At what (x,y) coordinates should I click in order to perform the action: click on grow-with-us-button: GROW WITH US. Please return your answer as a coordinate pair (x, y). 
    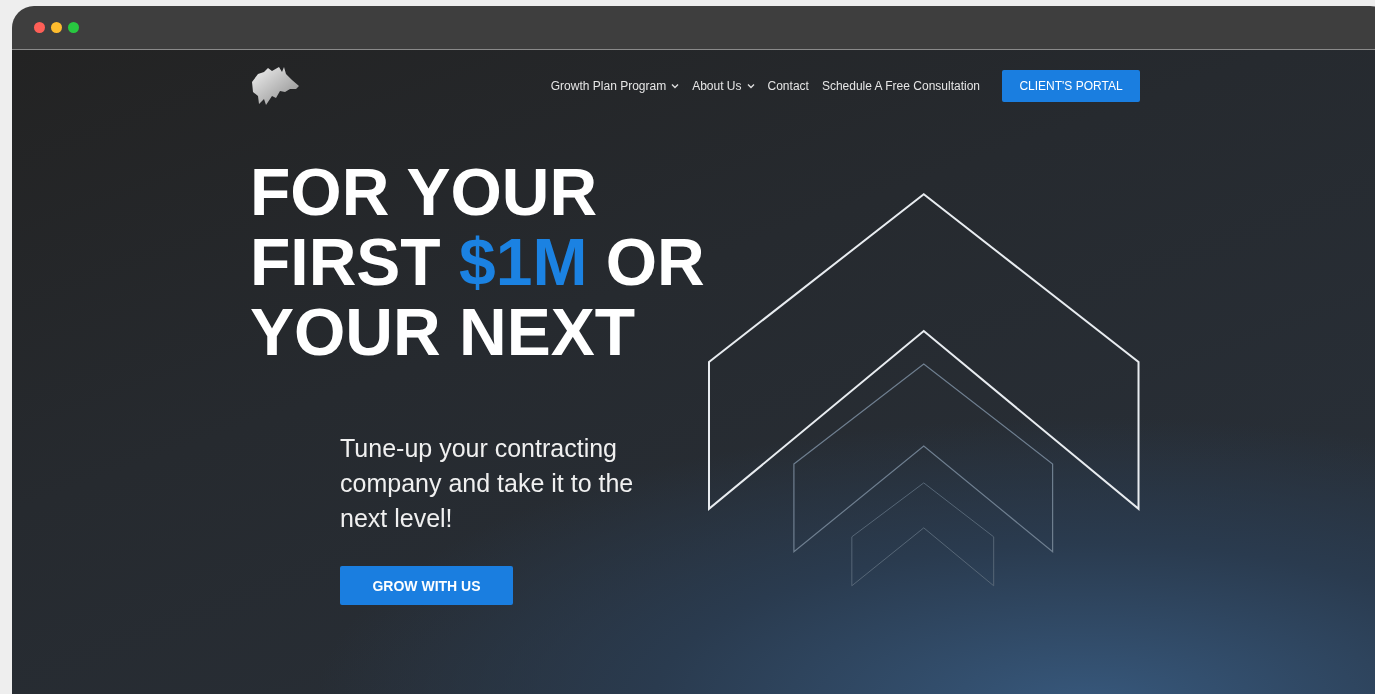
    Looking at the image, I should click on (426, 585).